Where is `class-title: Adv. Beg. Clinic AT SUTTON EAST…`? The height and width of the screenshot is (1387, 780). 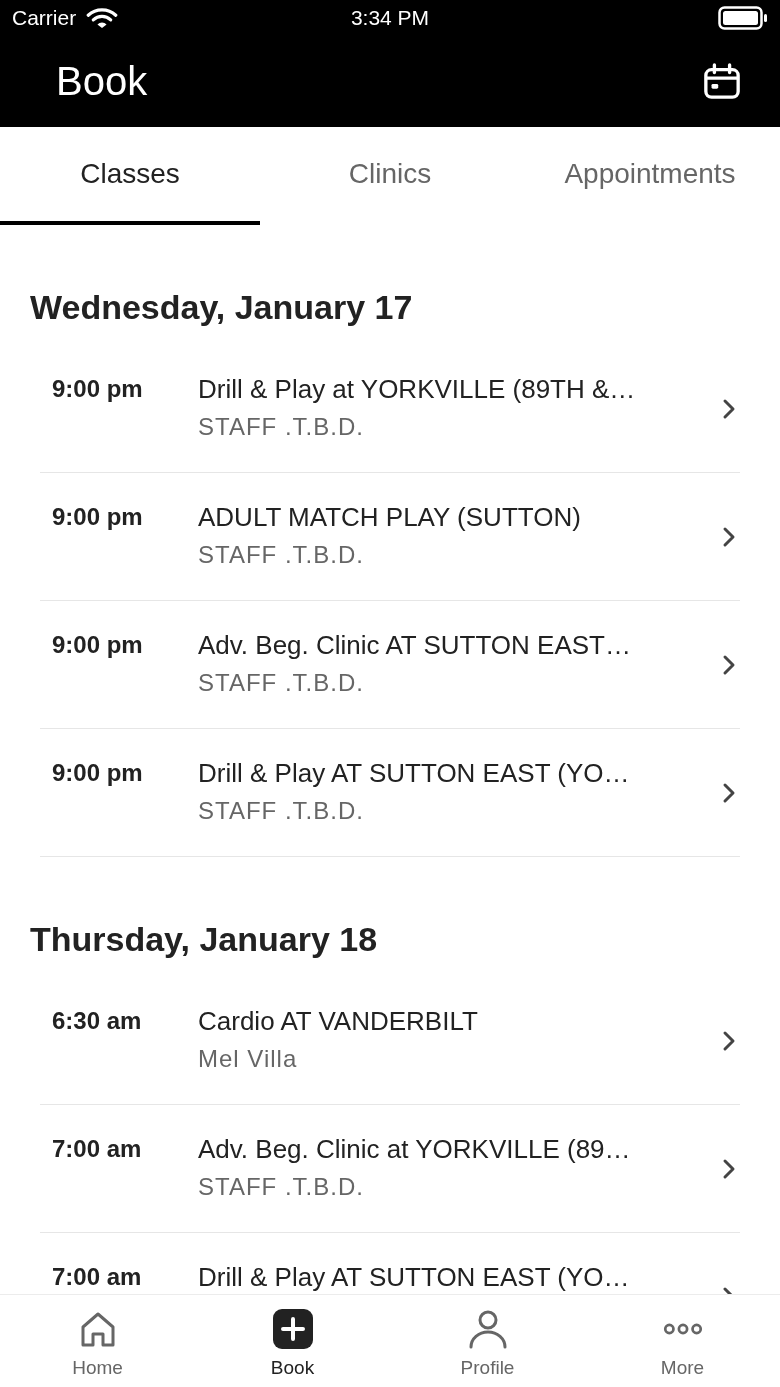 class-title: Adv. Beg. Clinic AT SUTTON EAST… is located at coordinates (414, 645).